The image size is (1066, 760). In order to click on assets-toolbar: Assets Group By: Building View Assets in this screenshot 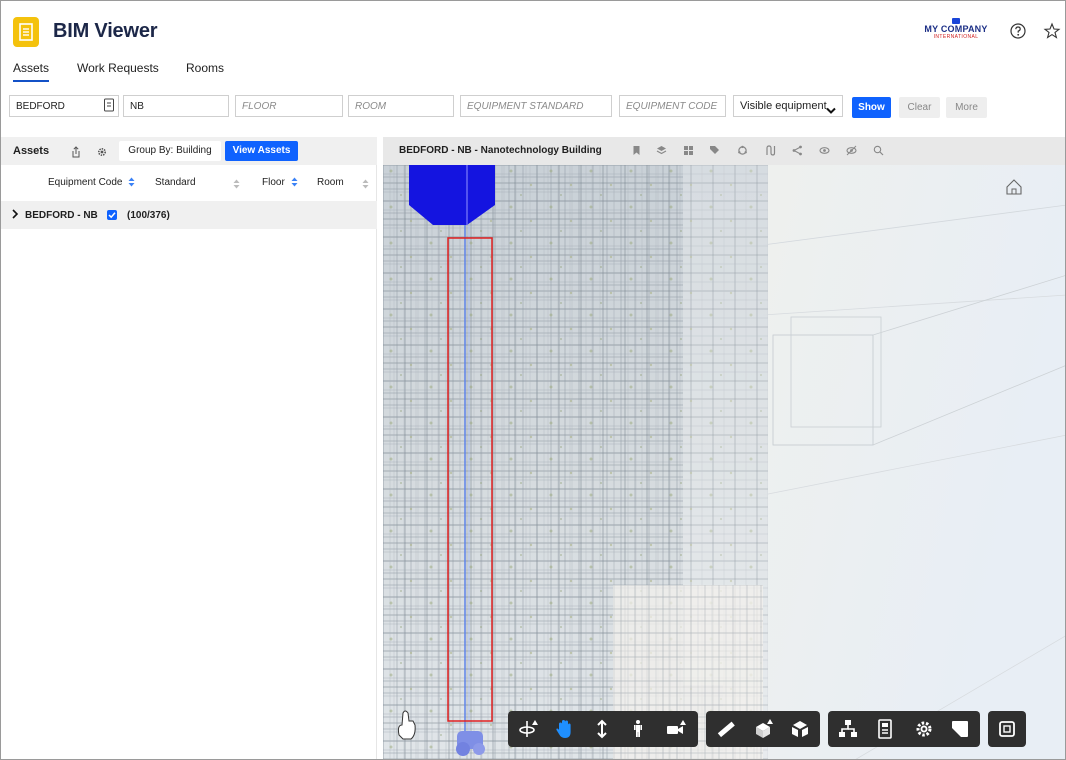, I will do `click(189, 151)`.